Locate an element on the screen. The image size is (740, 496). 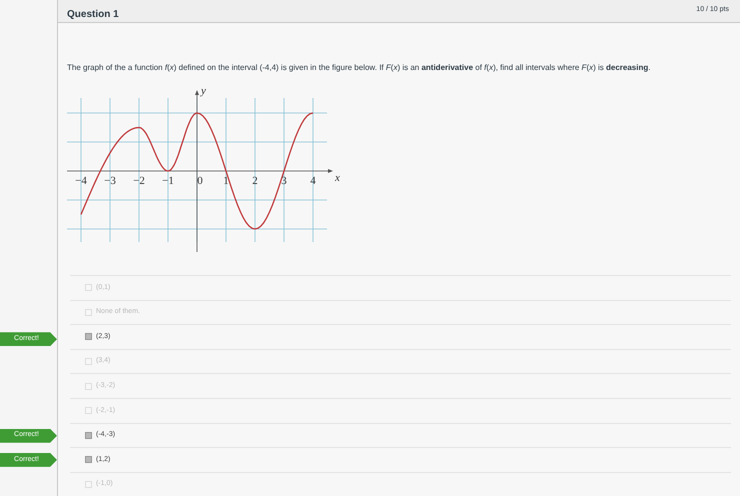
tick-label: −2 is located at coordinates (139, 181).